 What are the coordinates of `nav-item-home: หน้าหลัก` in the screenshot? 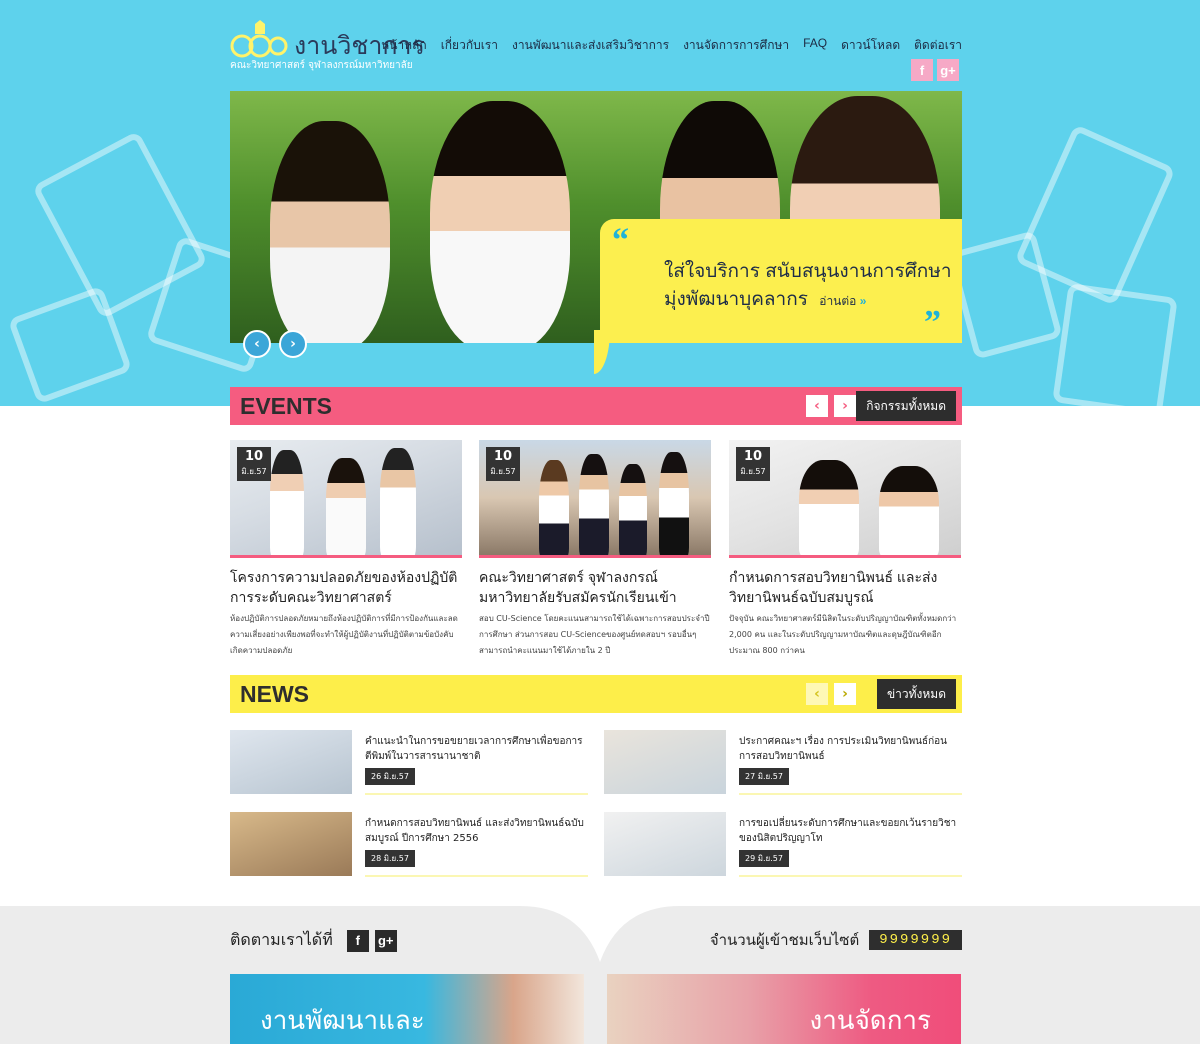 It's located at (403, 45).